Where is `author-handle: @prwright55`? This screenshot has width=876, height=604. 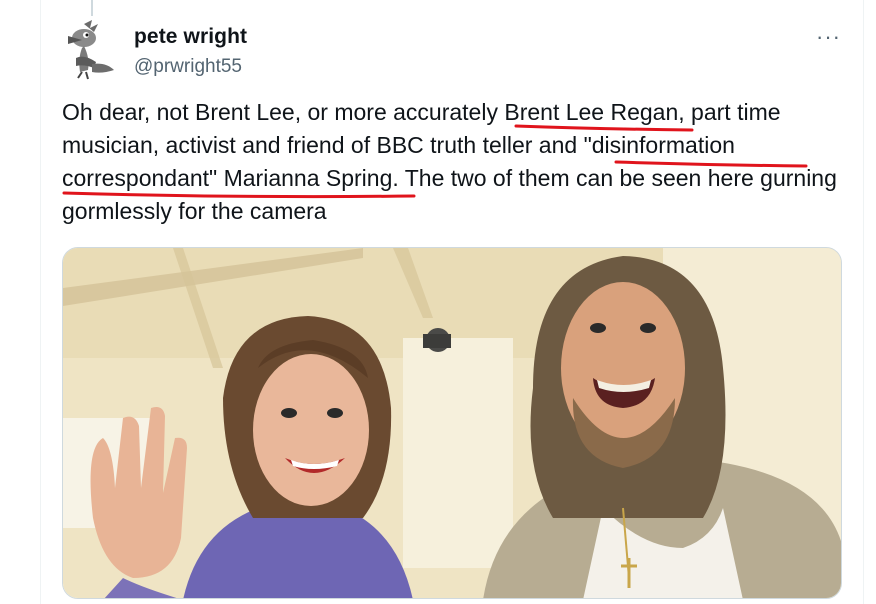
author-handle: @prwright55 is located at coordinates (188, 67).